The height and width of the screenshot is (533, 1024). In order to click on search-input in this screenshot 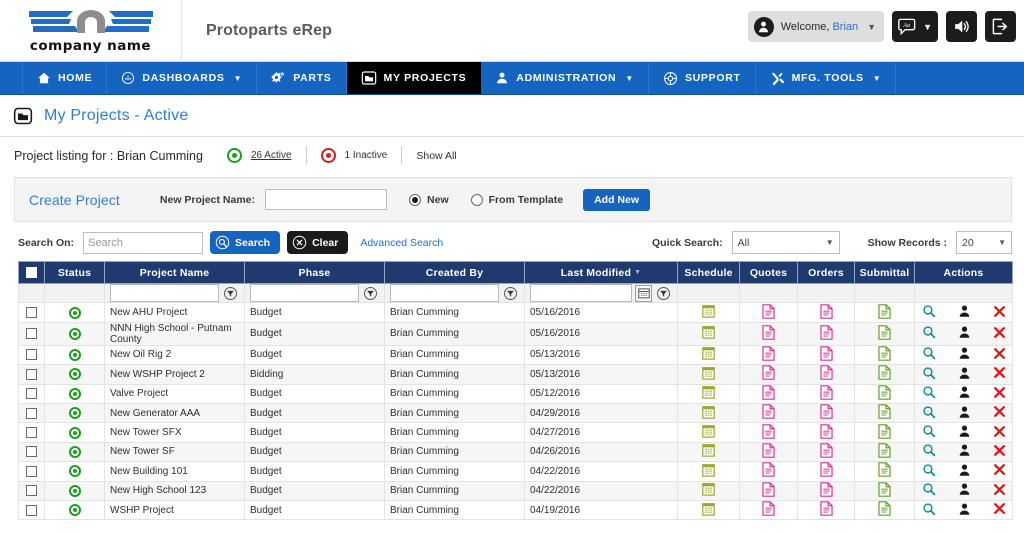, I will do `click(143, 242)`.